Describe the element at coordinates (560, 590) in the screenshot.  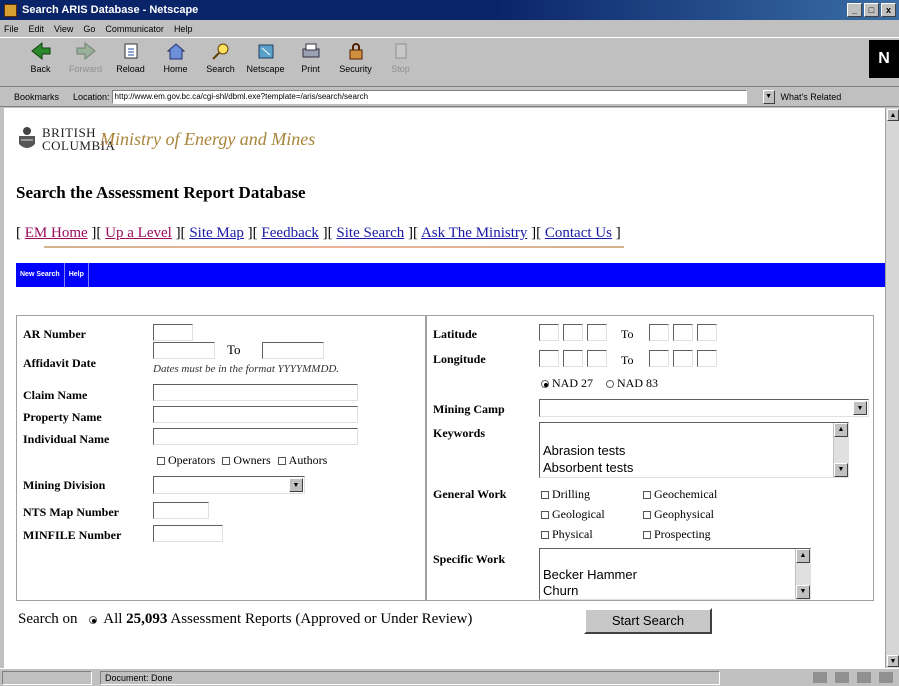
I see `specific-work-option: Churn` at that location.